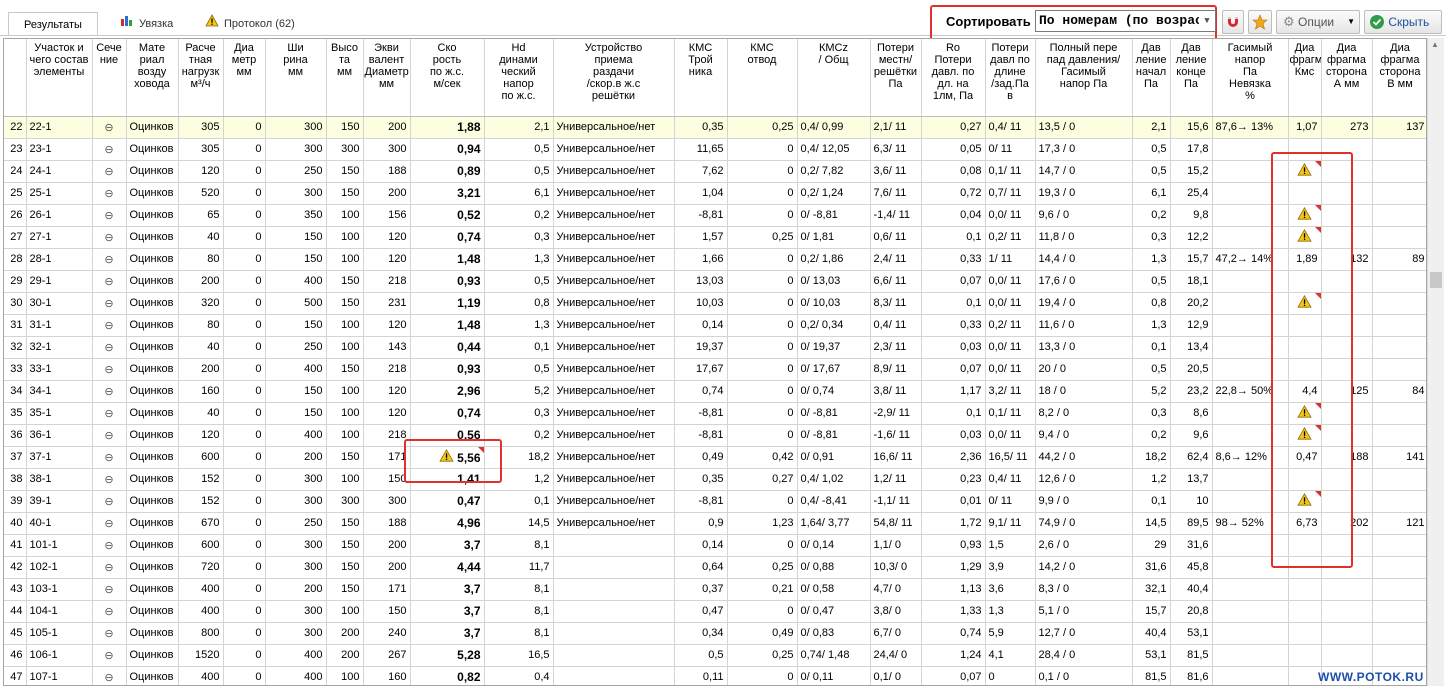 The image size is (1446, 698). What do you see at coordinates (896, 281) in the screenshot?
I see `table-cell: 6,6/ 11` at bounding box center [896, 281].